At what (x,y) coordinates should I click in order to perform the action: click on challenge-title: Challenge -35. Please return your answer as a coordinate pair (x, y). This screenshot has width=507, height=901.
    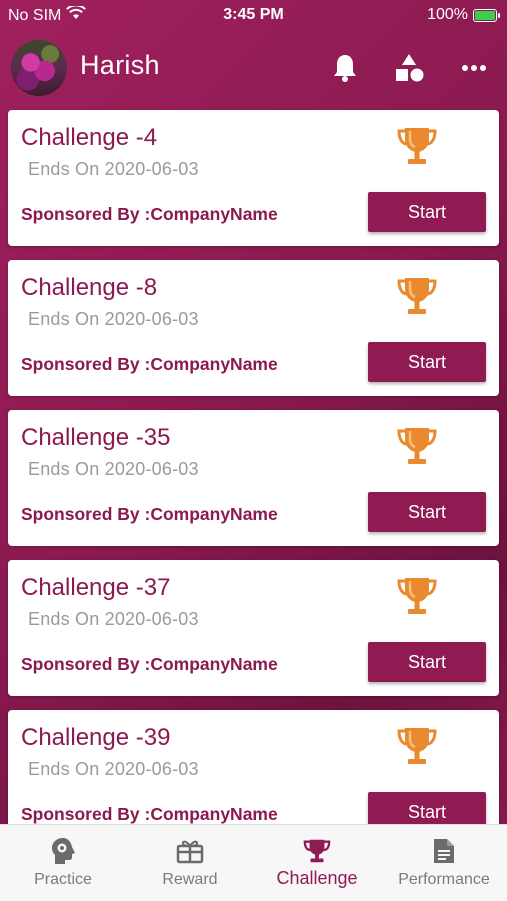
    Looking at the image, I should click on (96, 437).